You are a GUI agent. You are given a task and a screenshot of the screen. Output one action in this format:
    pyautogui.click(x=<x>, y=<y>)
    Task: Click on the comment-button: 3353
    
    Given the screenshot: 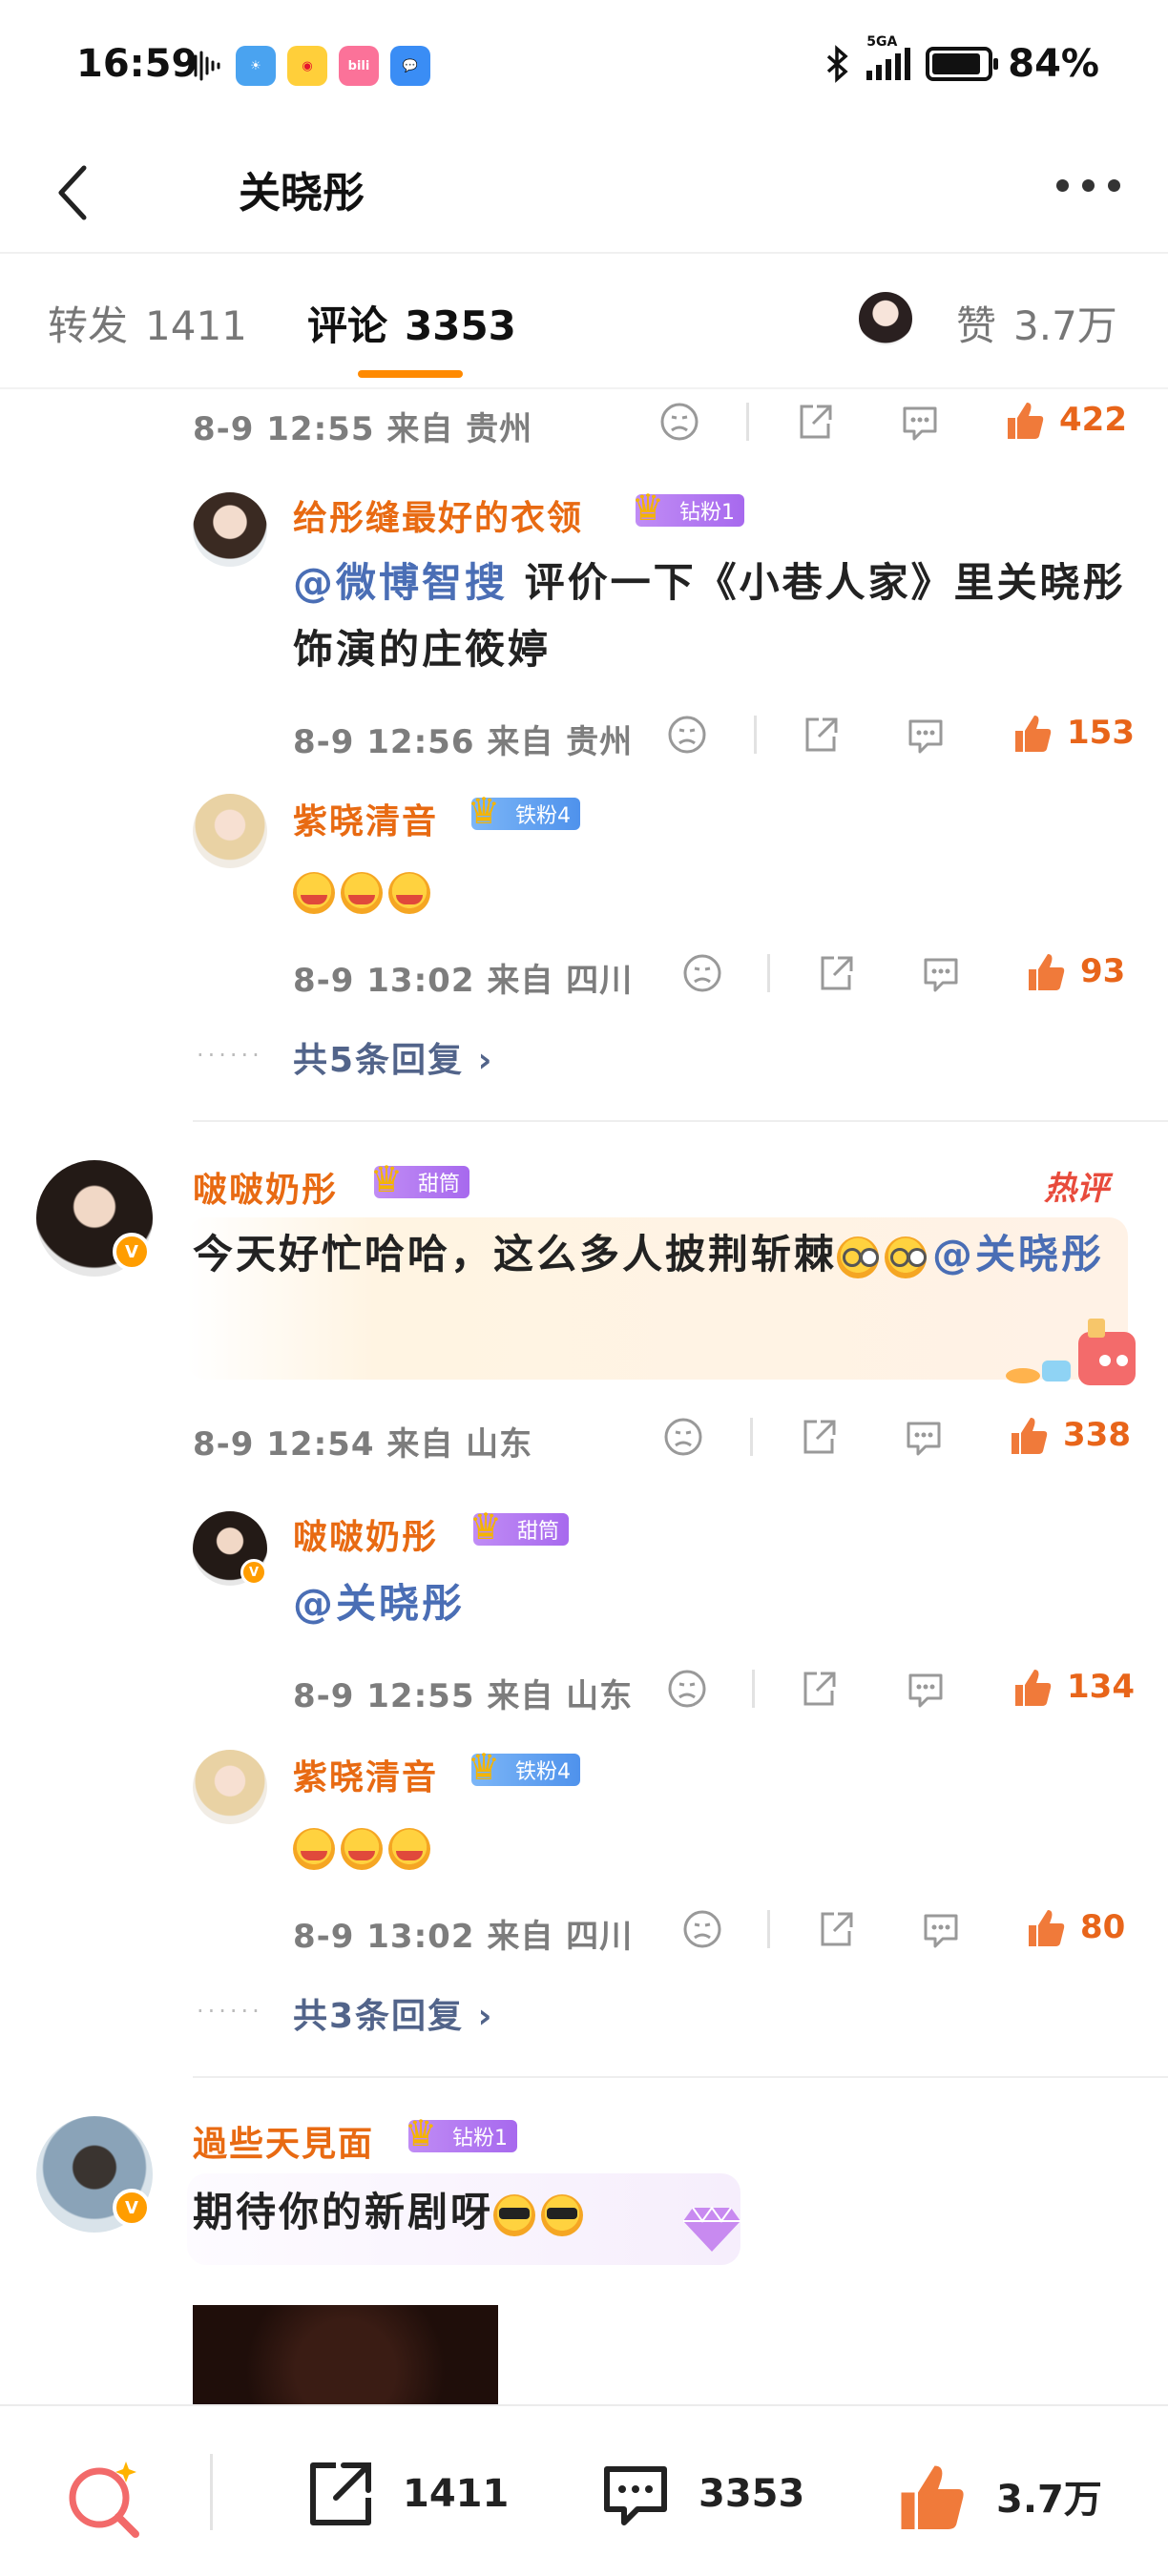 What is the action you would take?
    pyautogui.click(x=700, y=2494)
    